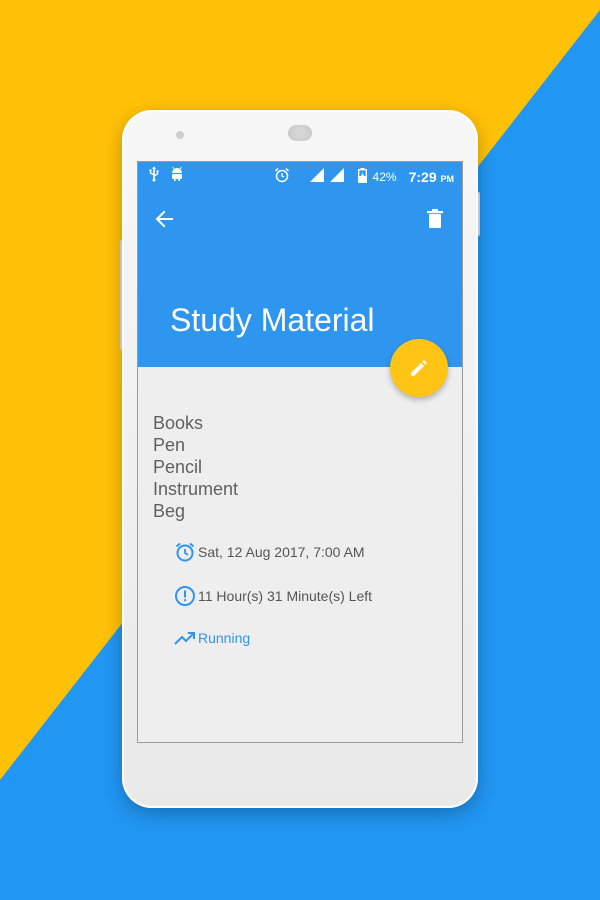 This screenshot has height=900, width=600. I want to click on page-title: Study Material, so click(272, 320).